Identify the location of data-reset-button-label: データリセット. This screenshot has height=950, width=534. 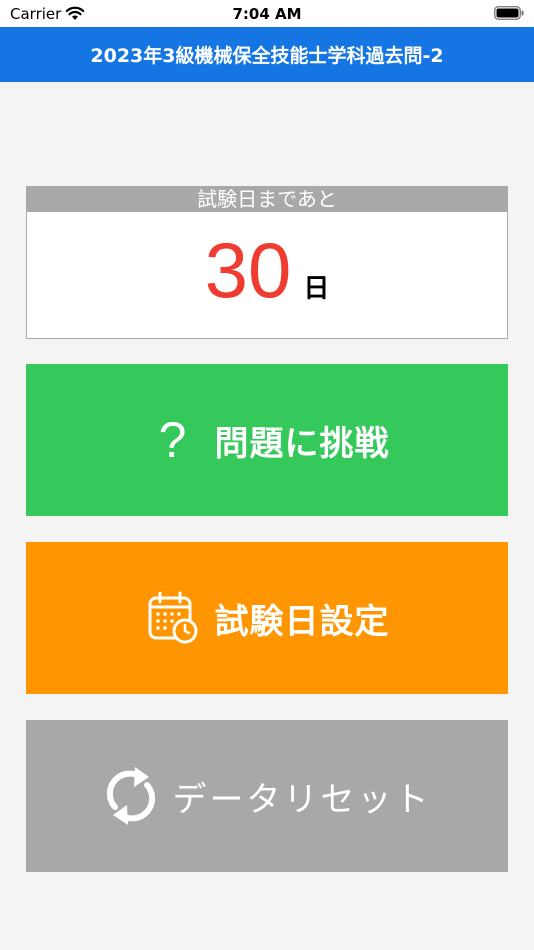
(302, 799).